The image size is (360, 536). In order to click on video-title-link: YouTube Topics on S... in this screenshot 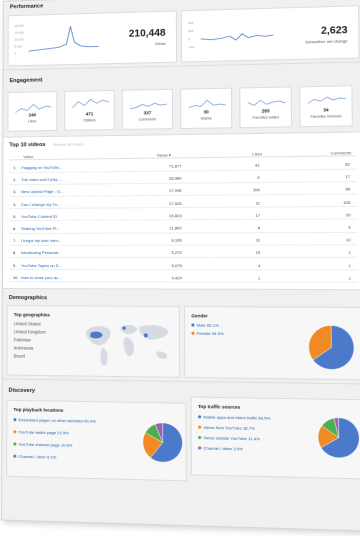, I will do `click(41, 265)`.